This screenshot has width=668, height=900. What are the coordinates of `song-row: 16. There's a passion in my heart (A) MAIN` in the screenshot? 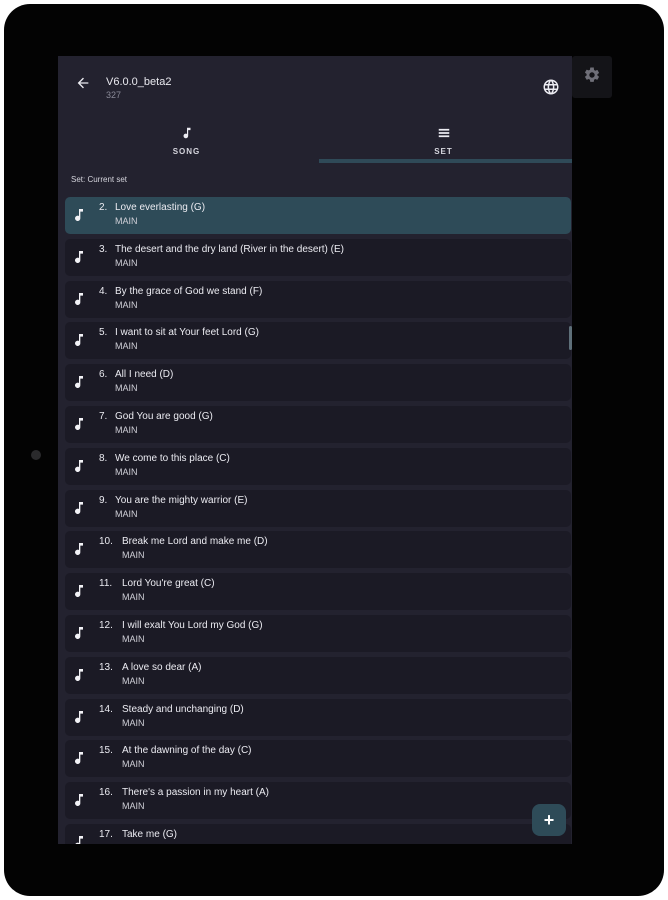 It's located at (318, 800).